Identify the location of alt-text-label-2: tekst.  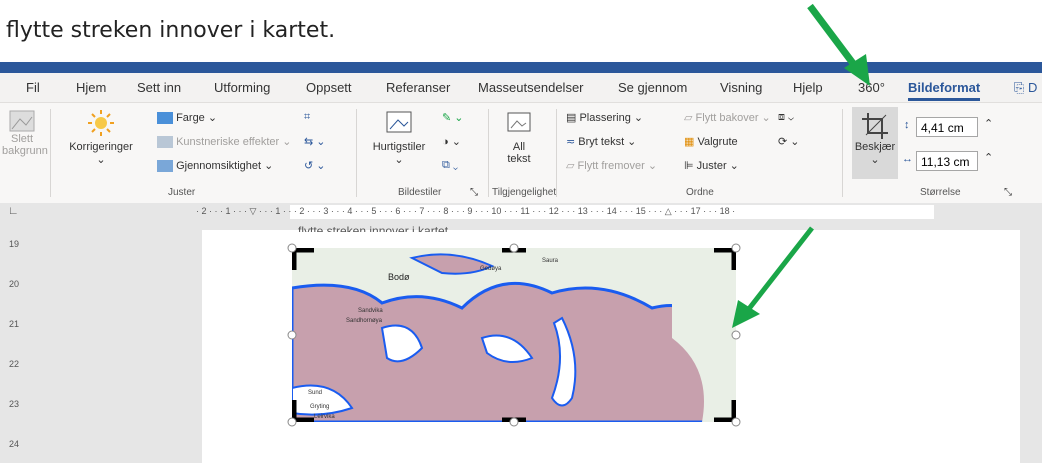
(519, 159).